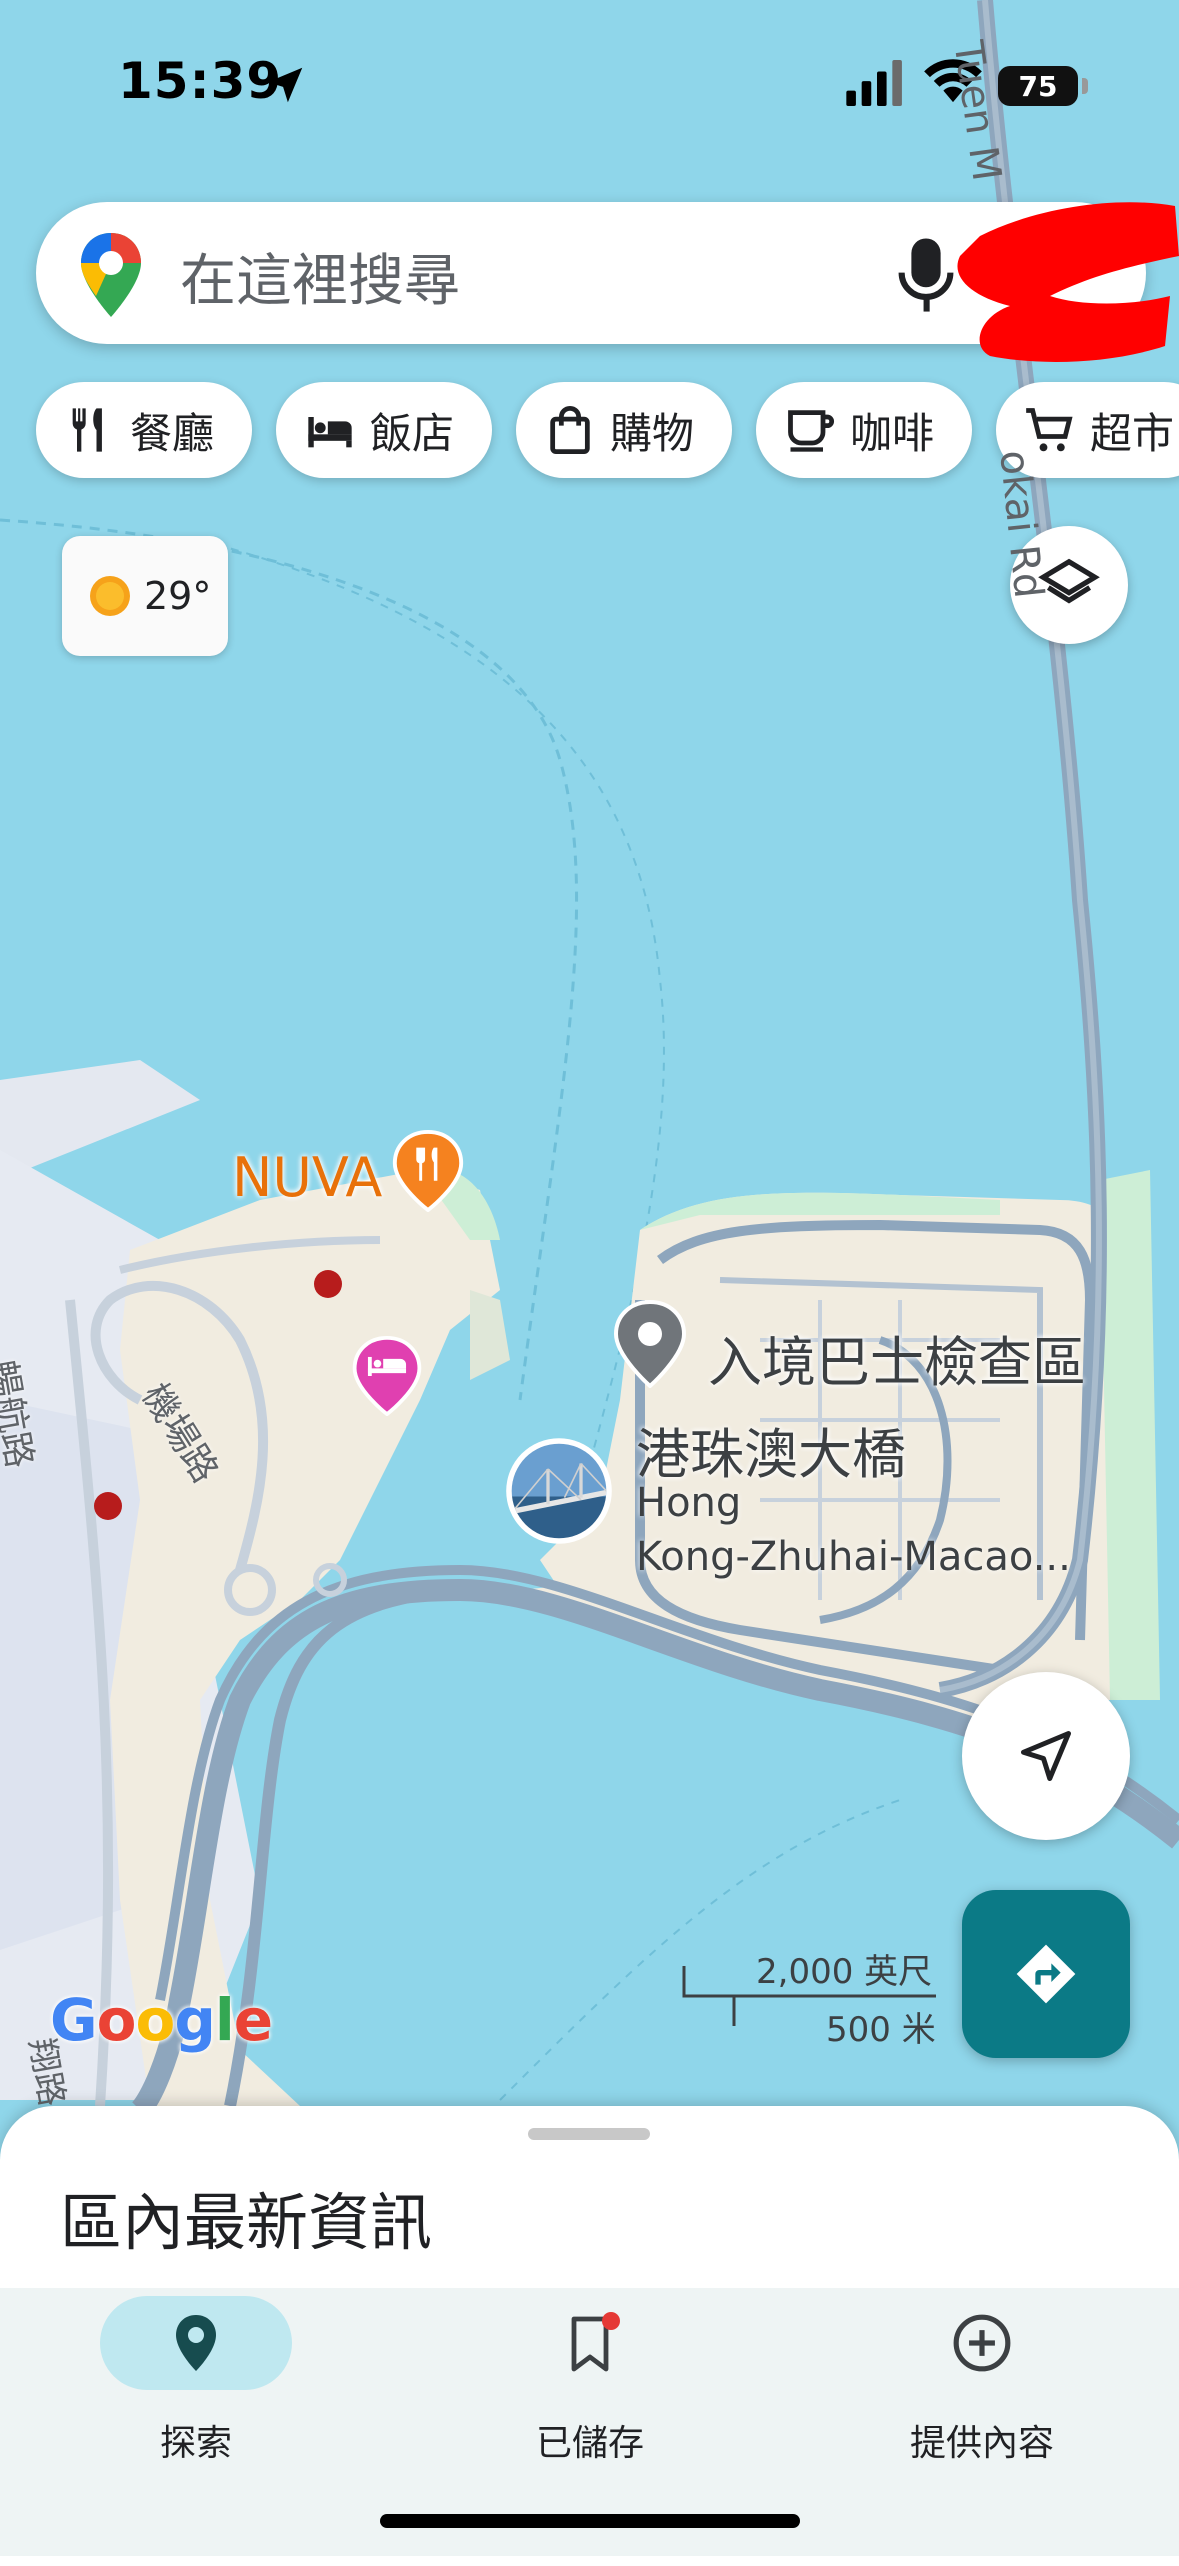 Image resolution: width=1179 pixels, height=2566 pixels. What do you see at coordinates (87, 430) in the screenshot?
I see `restaurant-icon` at bounding box center [87, 430].